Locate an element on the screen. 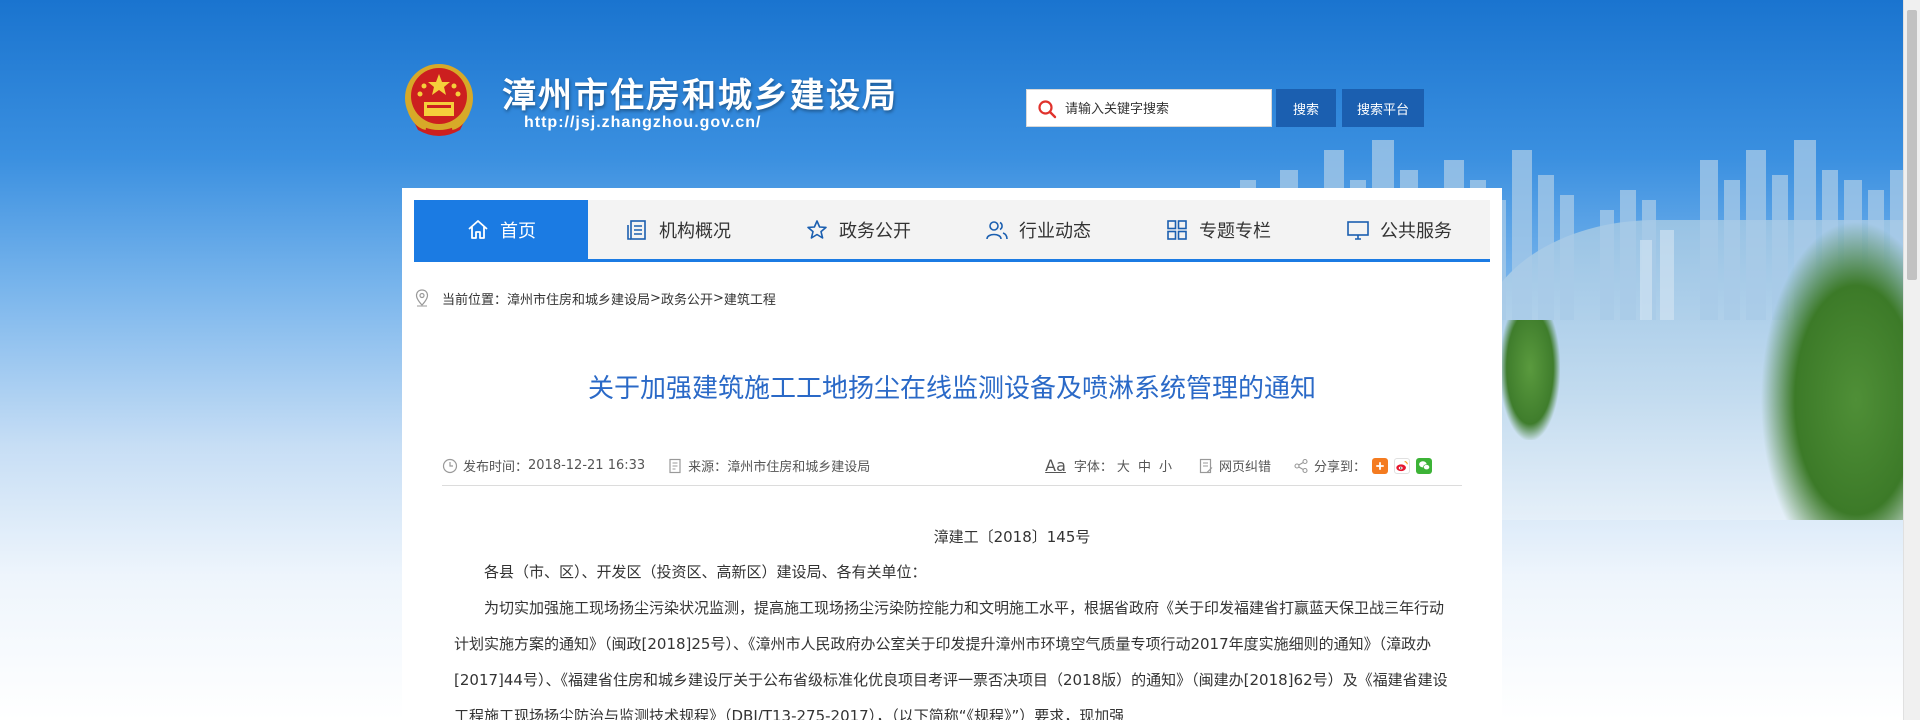 Image resolution: width=1920 pixels, height=720 pixels. search-icon is located at coordinates (1047, 109).